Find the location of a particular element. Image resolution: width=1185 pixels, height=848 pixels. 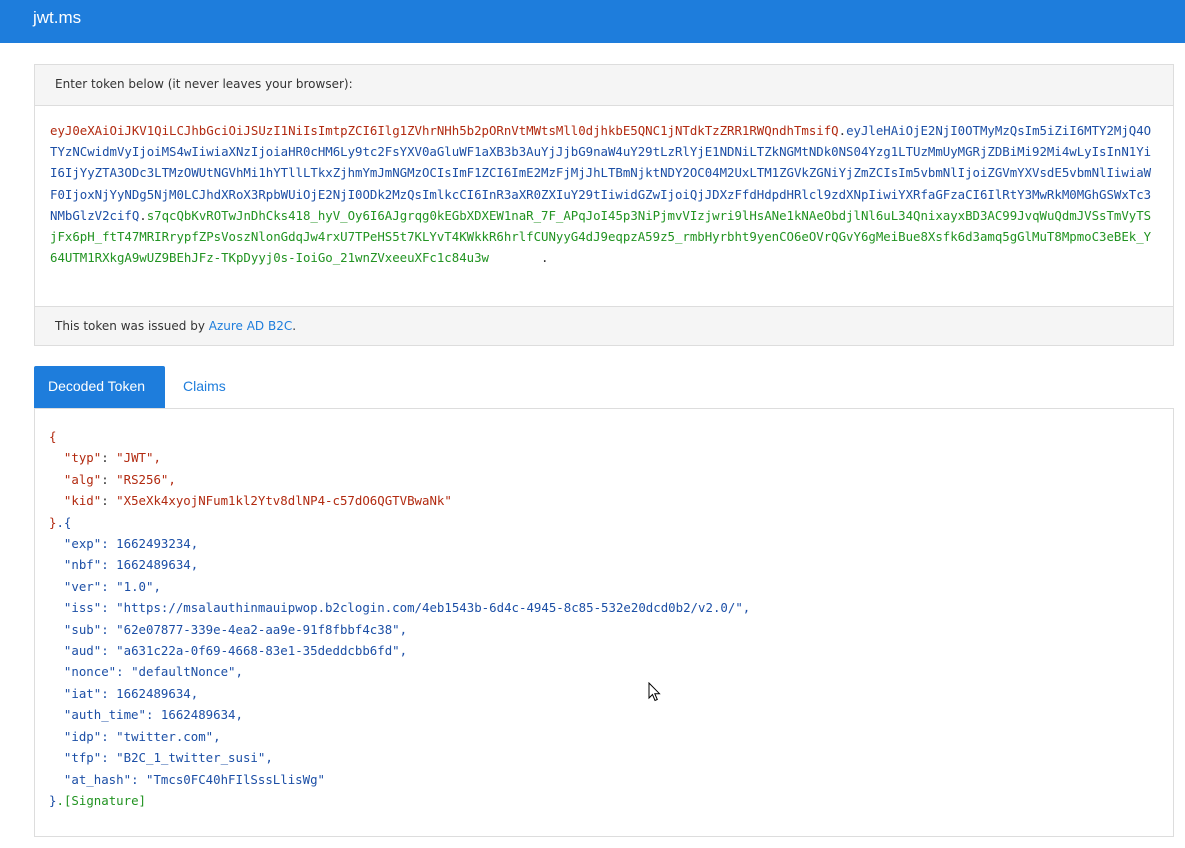

json-key: "nonce" is located at coordinates (90, 672).